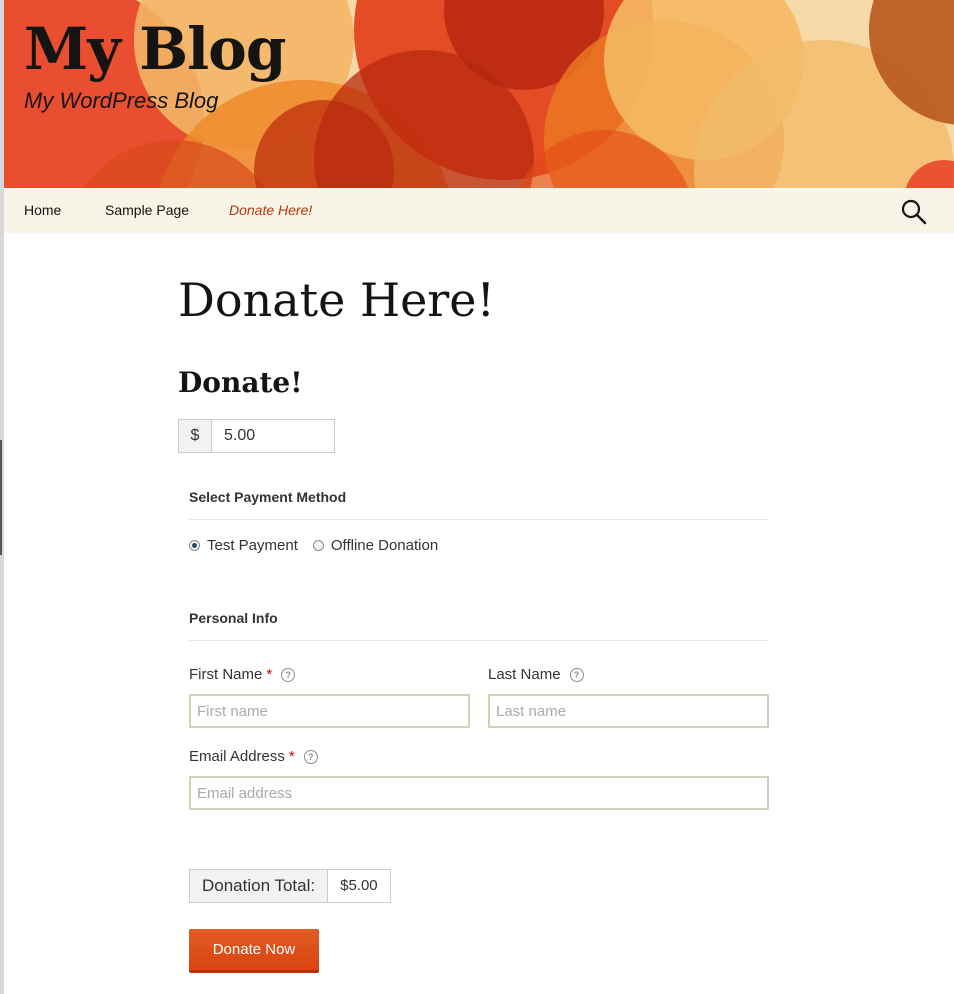 The width and height of the screenshot is (954, 994). I want to click on page-title: Donate Here!, so click(336, 300).